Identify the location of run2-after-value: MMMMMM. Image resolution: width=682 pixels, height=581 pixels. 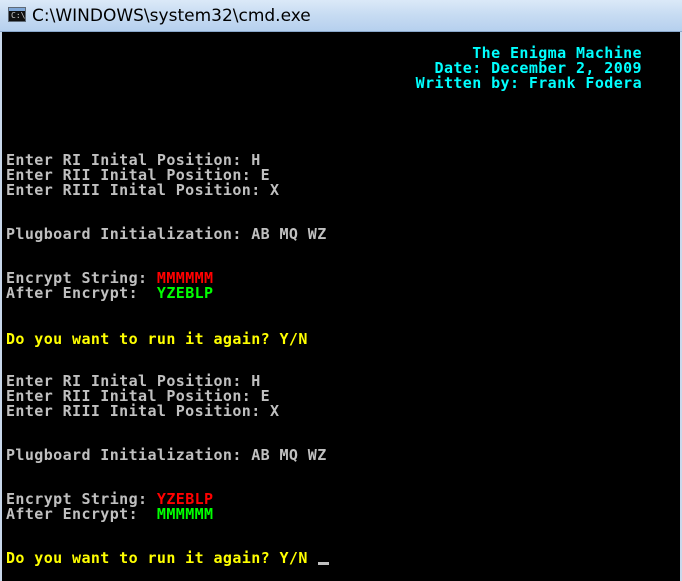
(185, 514).